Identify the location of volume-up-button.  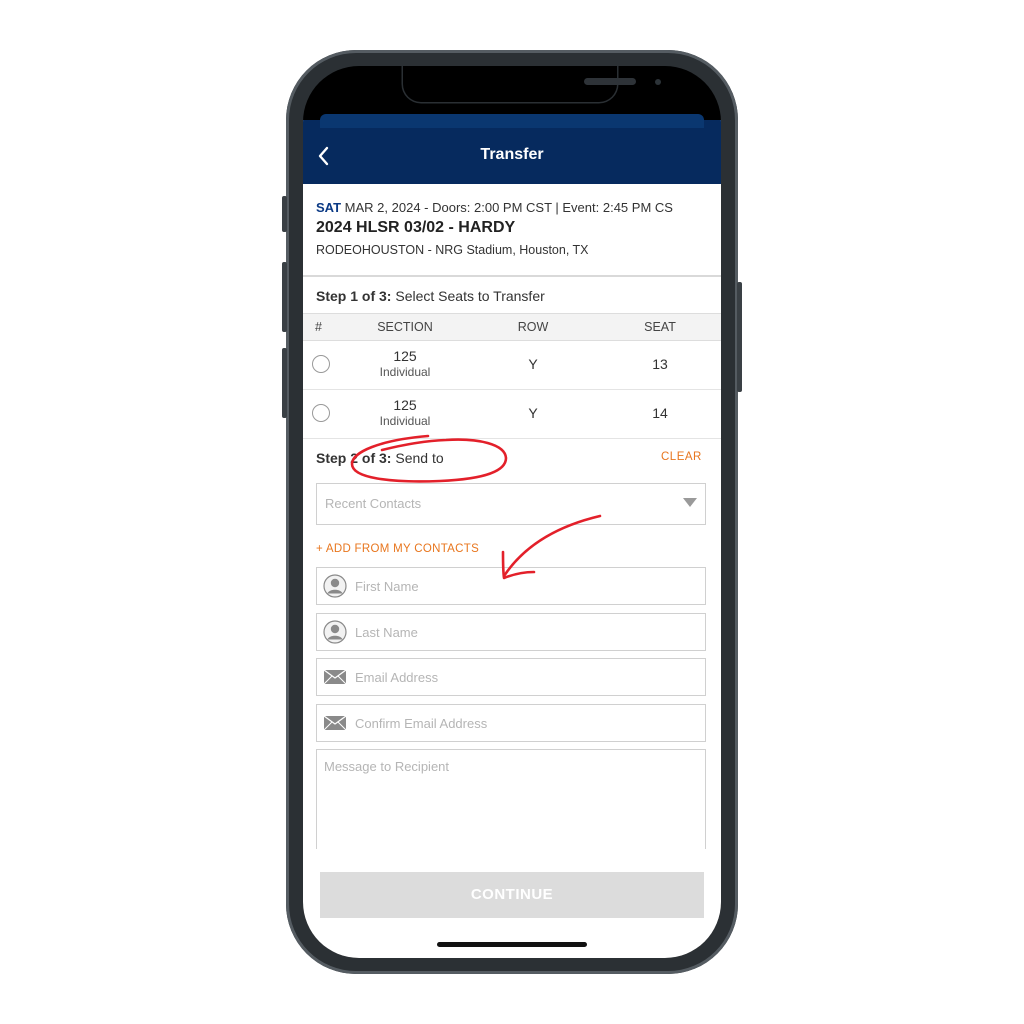
(284, 297).